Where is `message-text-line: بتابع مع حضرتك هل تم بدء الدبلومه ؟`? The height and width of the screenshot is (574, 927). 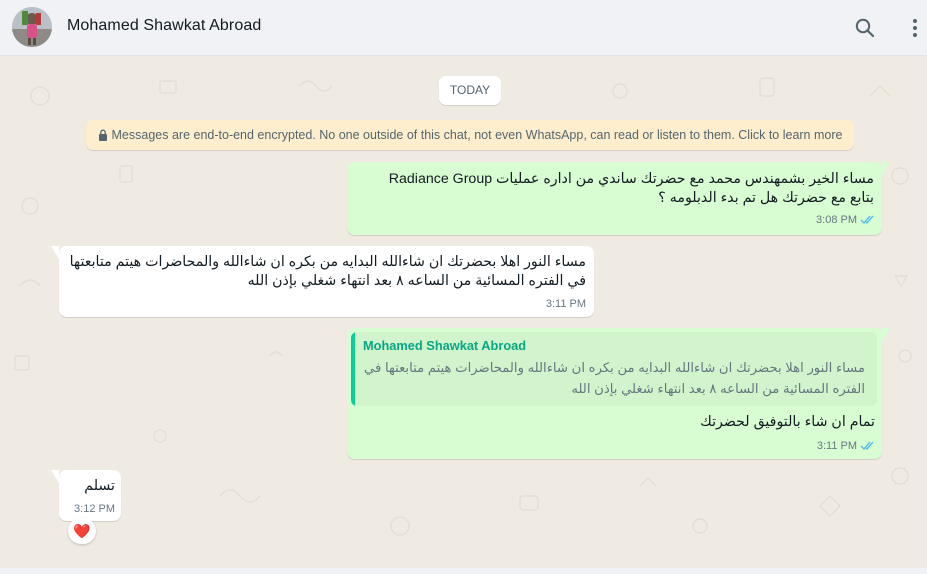
message-text-line: بتابع مع حضرتك هل تم بدء الدبلومه ؟ is located at coordinates (766, 198).